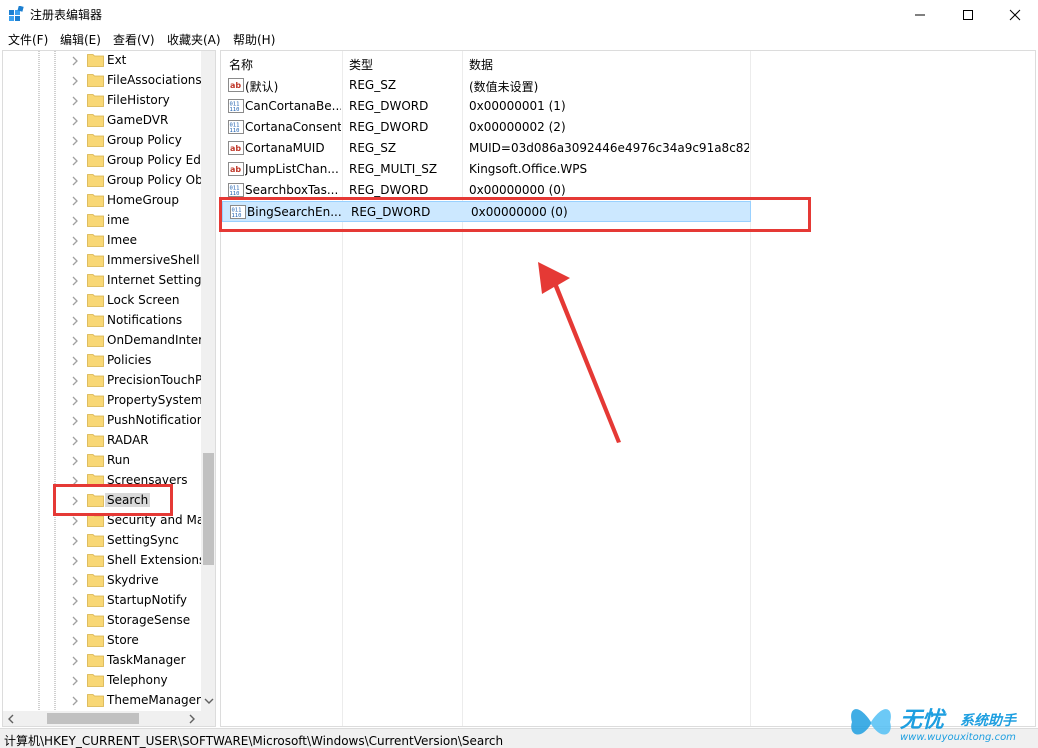 Image resolution: width=1038 pixels, height=748 pixels. Describe the element at coordinates (988, 721) in the screenshot. I see `watermark-slogan: 系统助手` at that location.